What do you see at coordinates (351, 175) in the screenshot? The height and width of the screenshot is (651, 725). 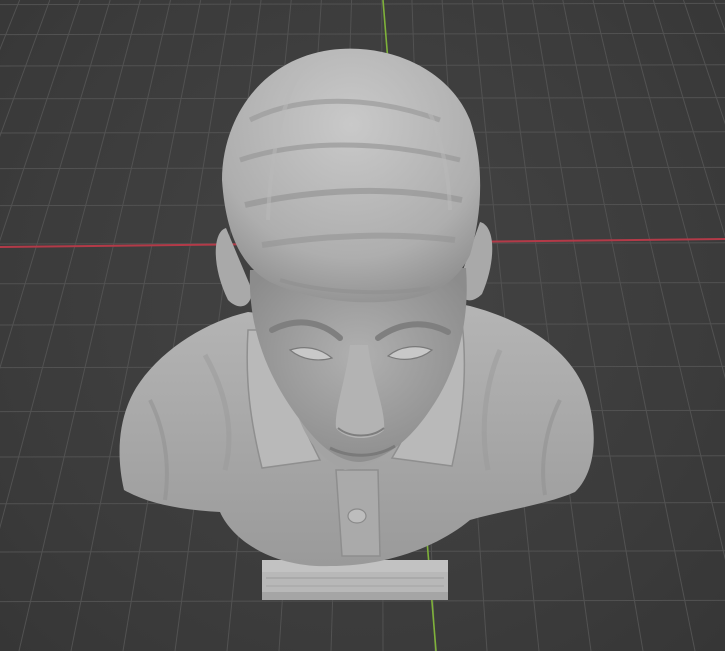 I see `hair` at bounding box center [351, 175].